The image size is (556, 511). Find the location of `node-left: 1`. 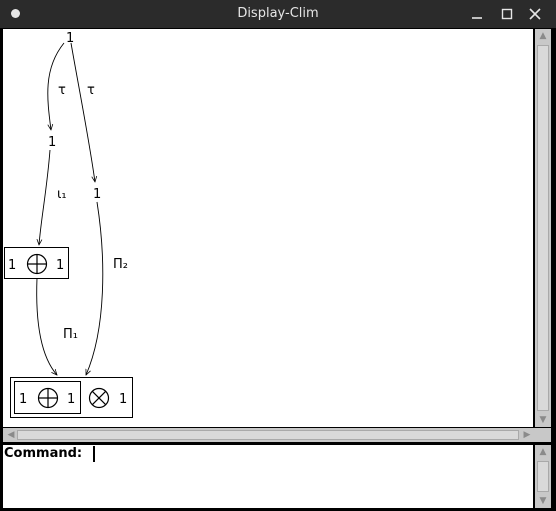

node-left: 1 is located at coordinates (52, 142).